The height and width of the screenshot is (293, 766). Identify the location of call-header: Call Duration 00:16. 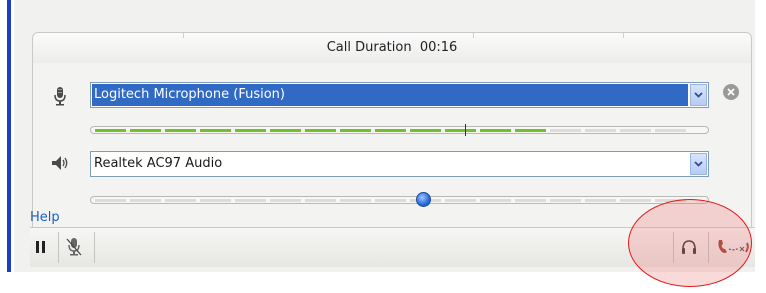
(392, 48).